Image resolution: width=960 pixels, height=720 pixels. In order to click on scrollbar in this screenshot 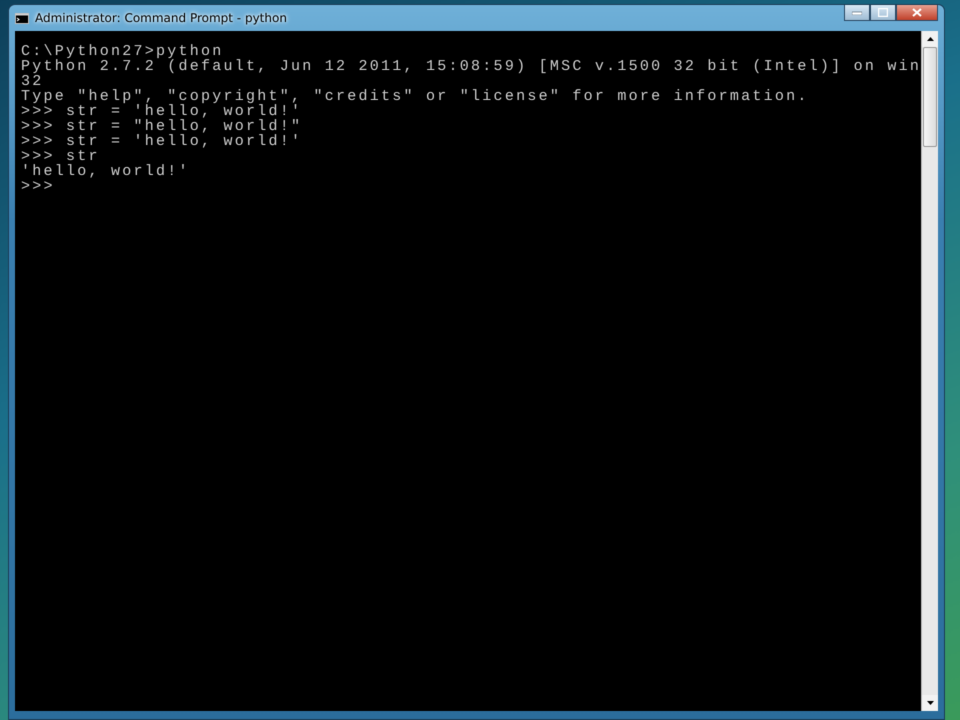, I will do `click(929, 371)`.